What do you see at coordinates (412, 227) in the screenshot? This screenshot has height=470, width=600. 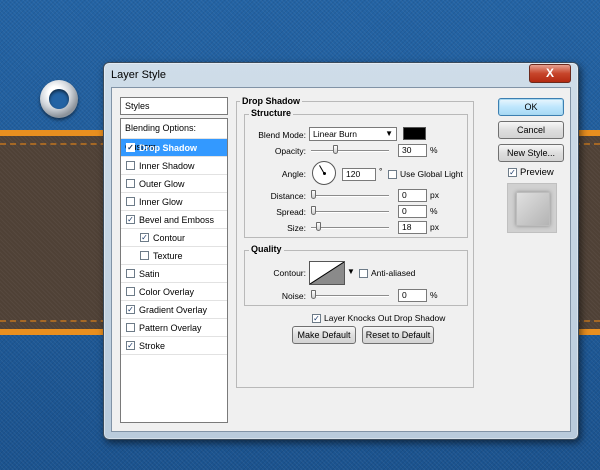 I see `size-input: 18` at bounding box center [412, 227].